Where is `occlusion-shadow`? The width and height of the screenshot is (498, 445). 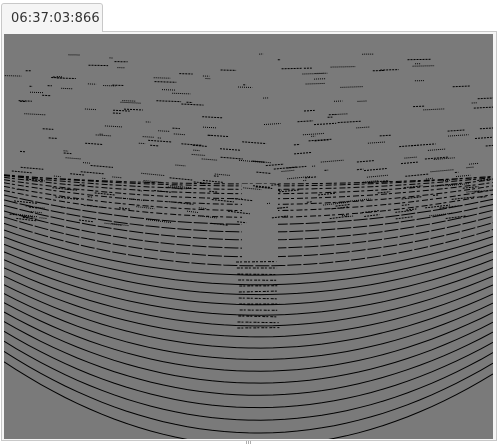 occlusion-shadow is located at coordinates (260, 224).